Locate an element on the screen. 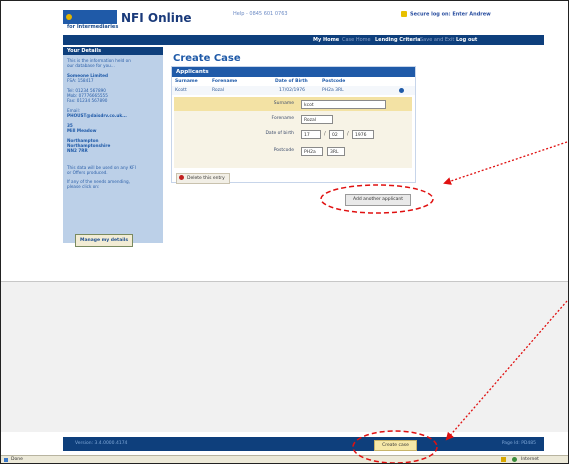 Image resolution: width=569 pixels, height=464 pixels. arrow-to-add-applicant is located at coordinates (505, 163).